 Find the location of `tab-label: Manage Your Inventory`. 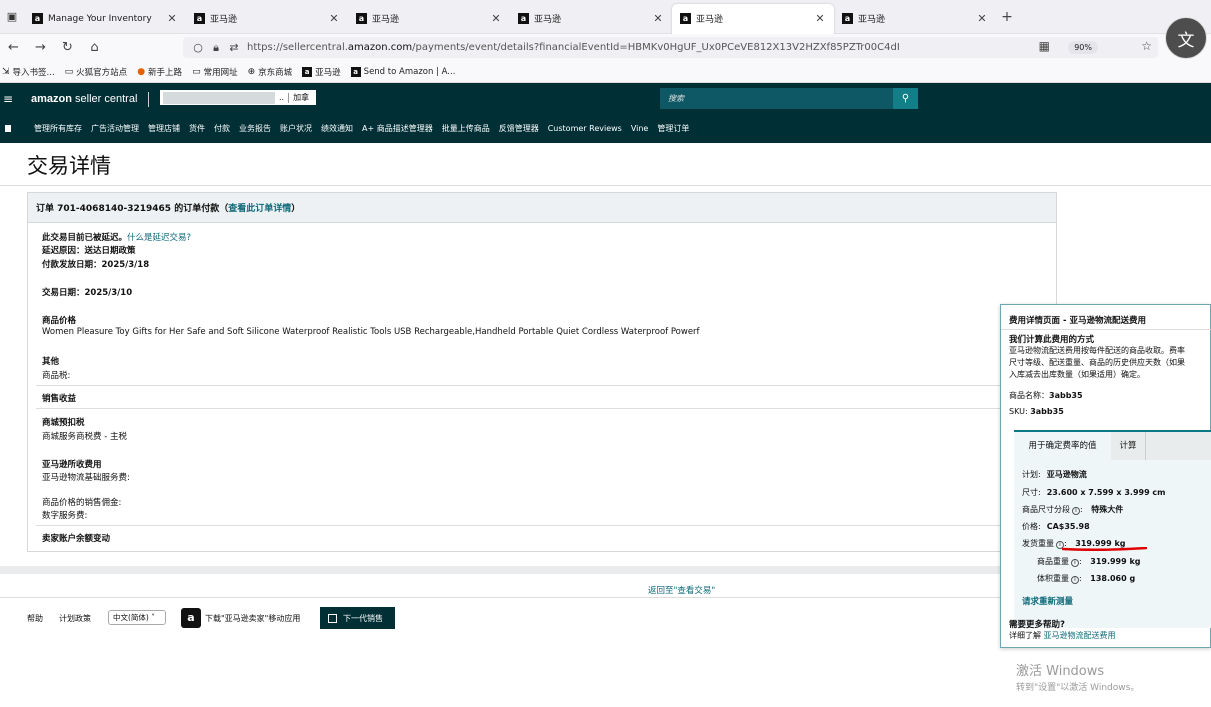

tab-label: Manage Your Inventory is located at coordinates (100, 18).